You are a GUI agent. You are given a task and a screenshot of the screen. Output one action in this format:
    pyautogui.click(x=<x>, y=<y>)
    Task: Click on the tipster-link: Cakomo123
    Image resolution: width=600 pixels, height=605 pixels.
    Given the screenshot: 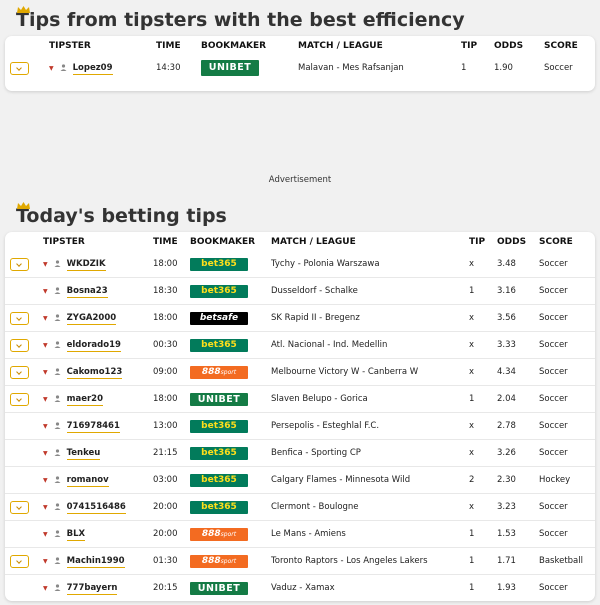 What is the action you would take?
    pyautogui.click(x=94, y=373)
    